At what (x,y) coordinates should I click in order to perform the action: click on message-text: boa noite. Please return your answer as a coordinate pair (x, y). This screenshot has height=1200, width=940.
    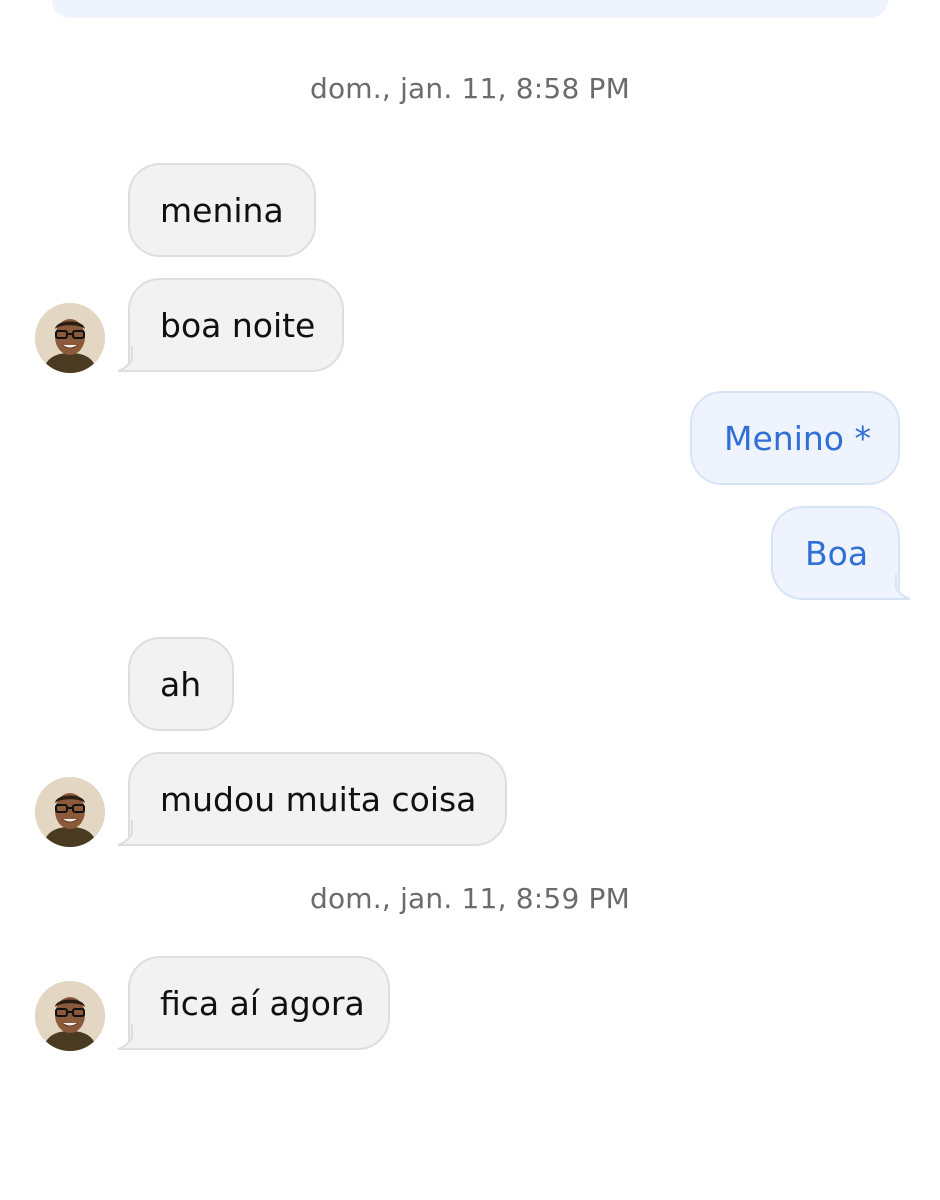
    Looking at the image, I should click on (238, 325).